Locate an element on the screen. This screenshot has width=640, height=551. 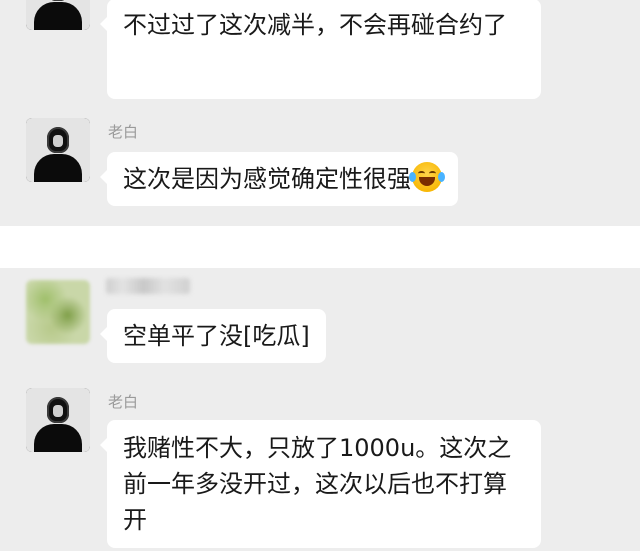
message-bubble: 不过过了这次减半，不会再碰合约了 is located at coordinates (320, 49).